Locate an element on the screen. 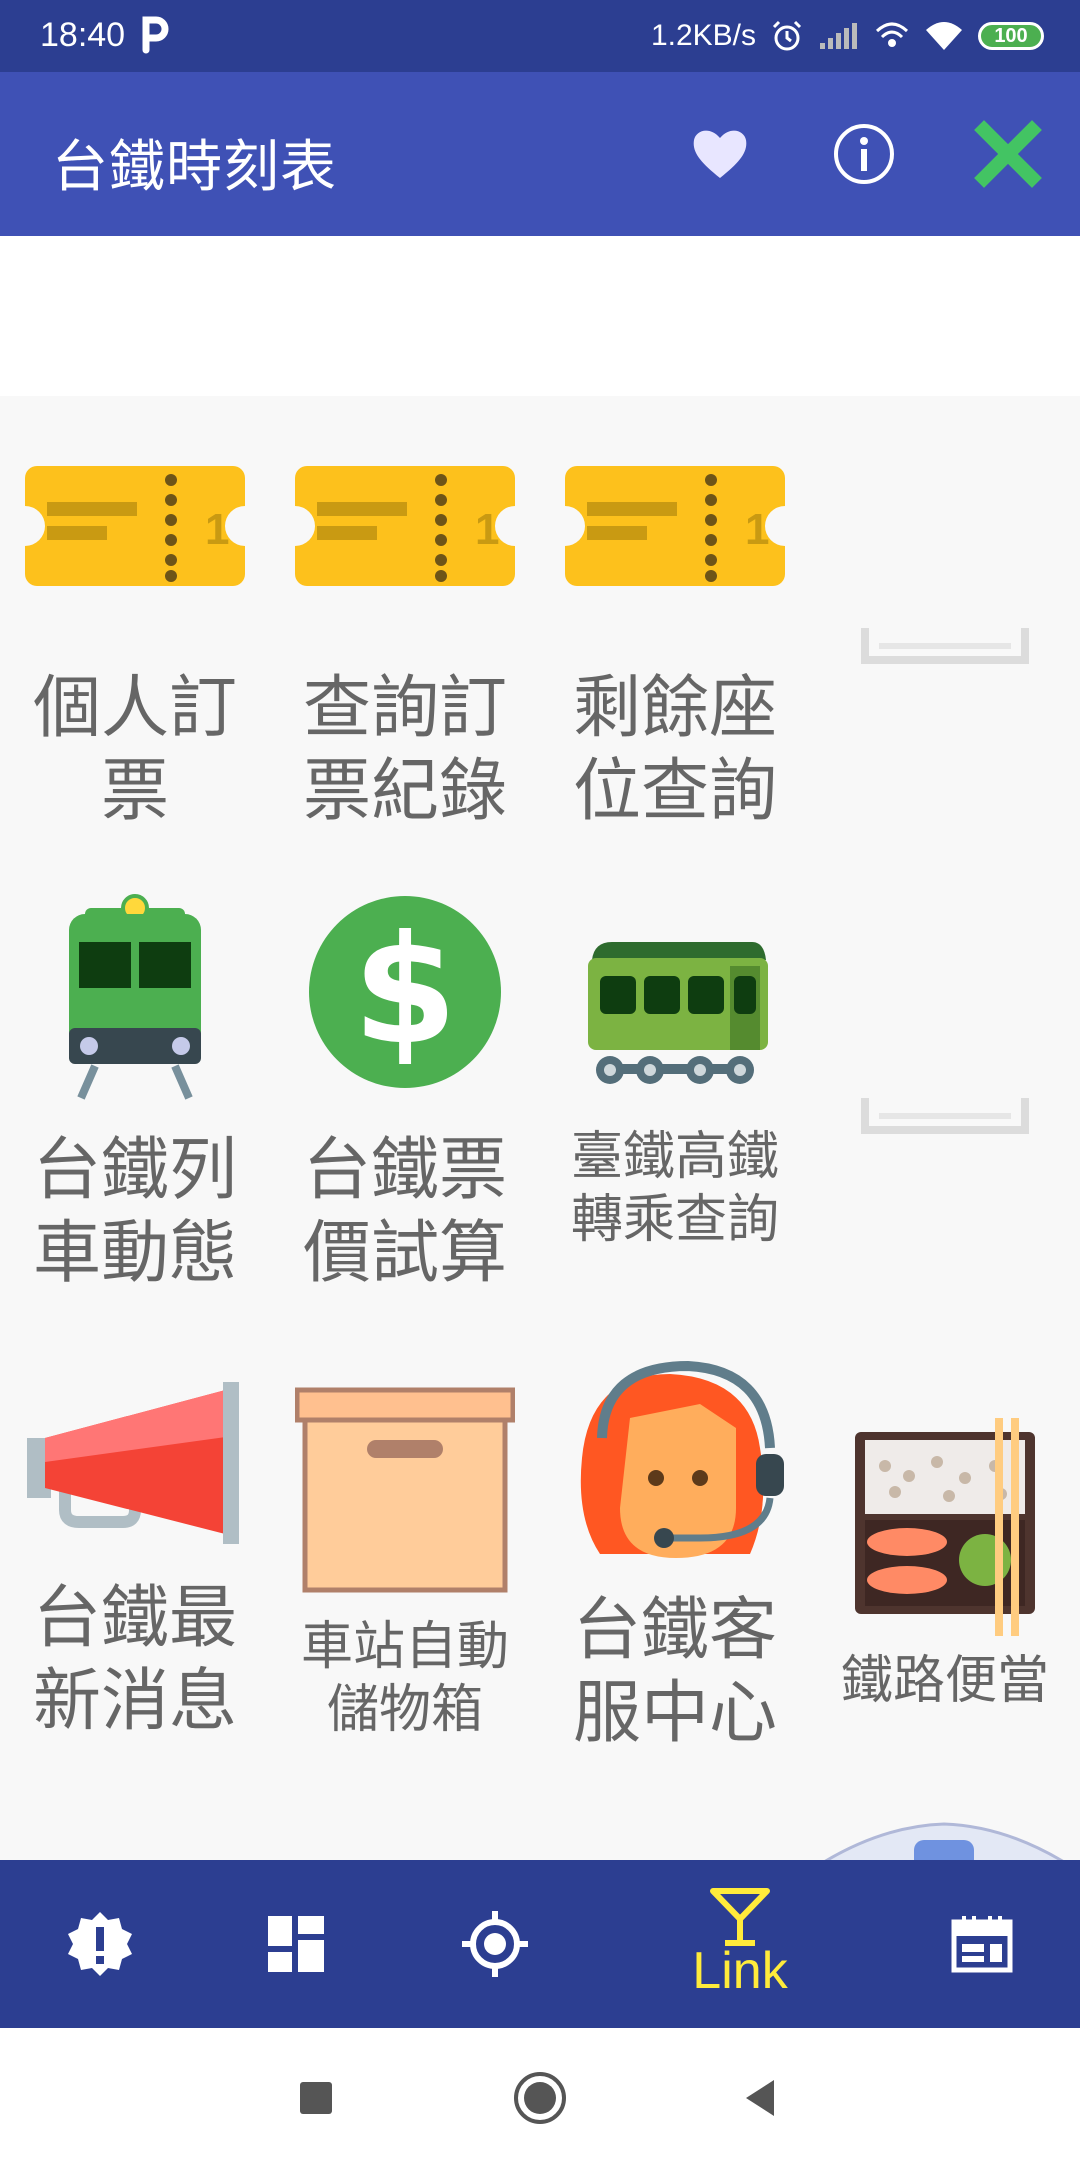 The image size is (1080, 2160). tile-label-line2: 車動態 is located at coordinates (134, 1253).